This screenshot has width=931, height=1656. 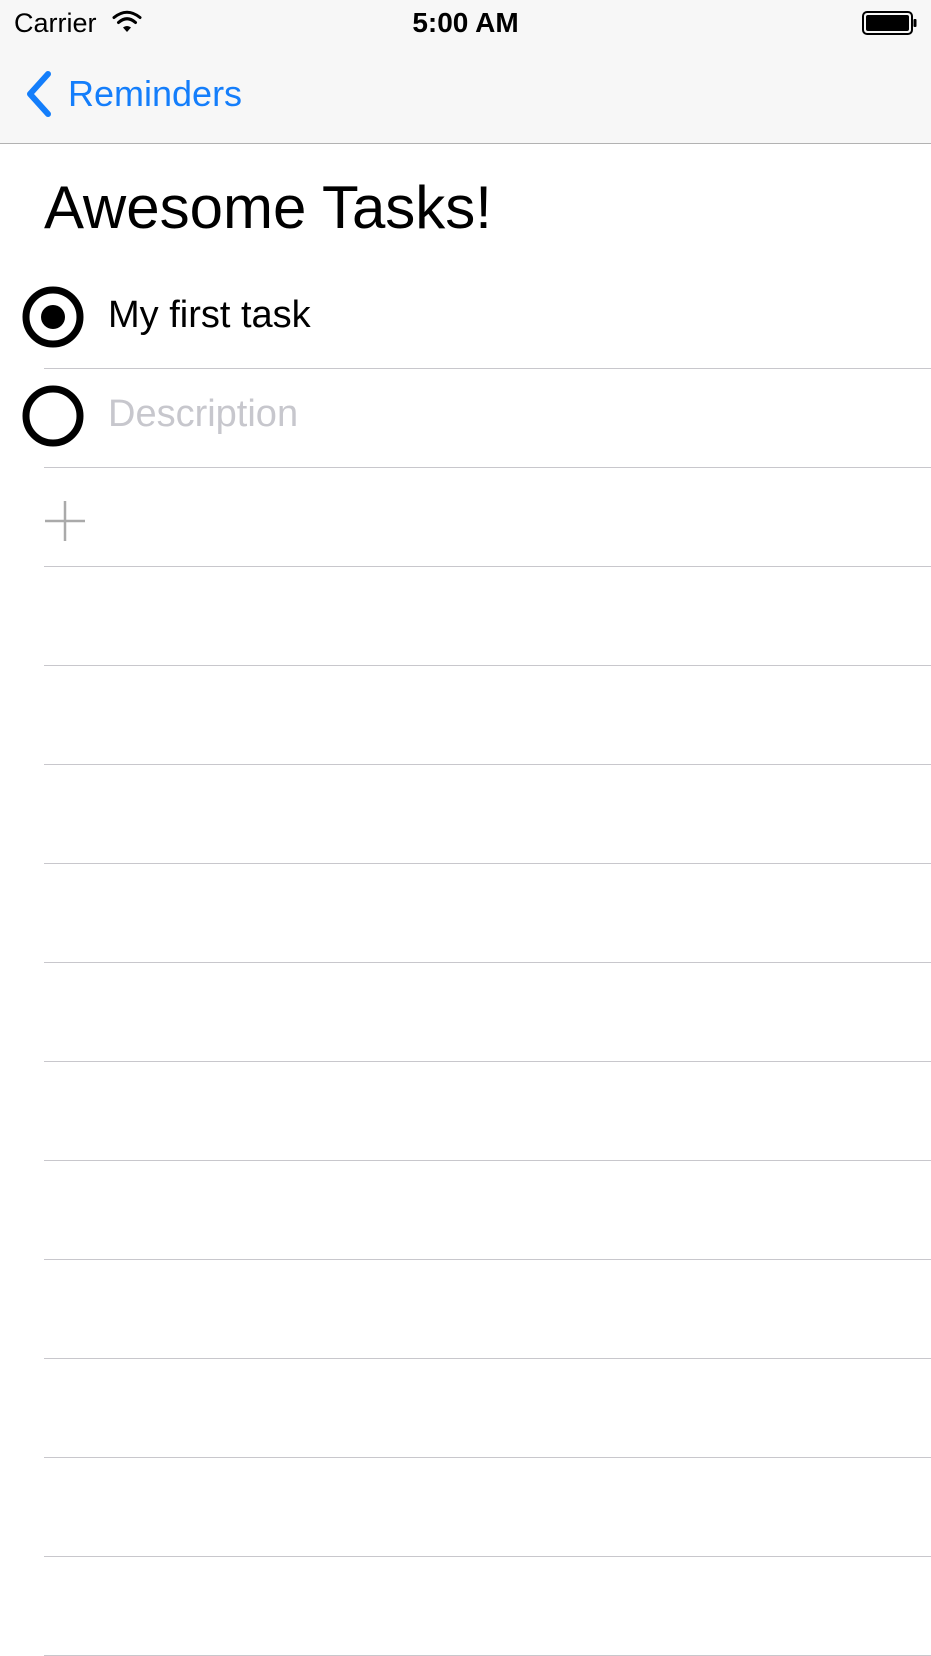 I want to click on battery-full-icon, so click(x=889, y=23).